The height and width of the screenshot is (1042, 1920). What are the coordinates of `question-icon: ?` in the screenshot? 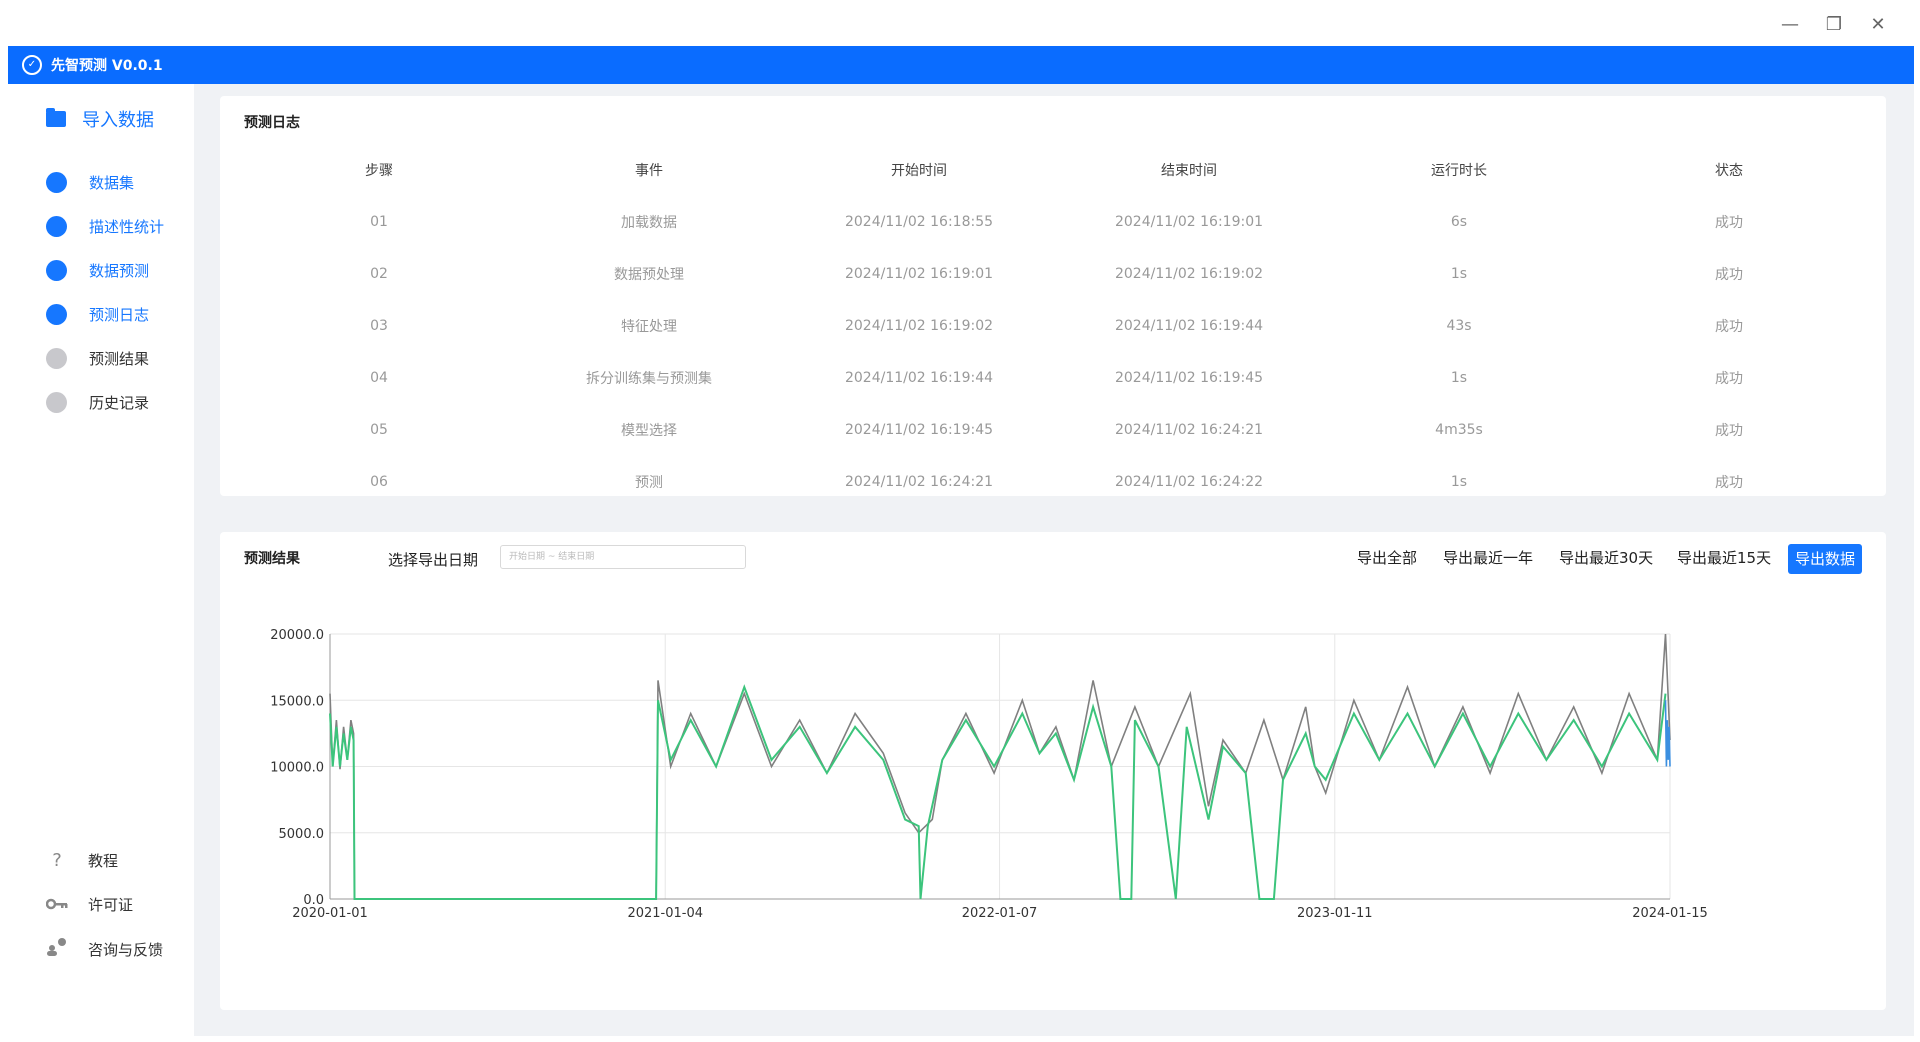 It's located at (57, 860).